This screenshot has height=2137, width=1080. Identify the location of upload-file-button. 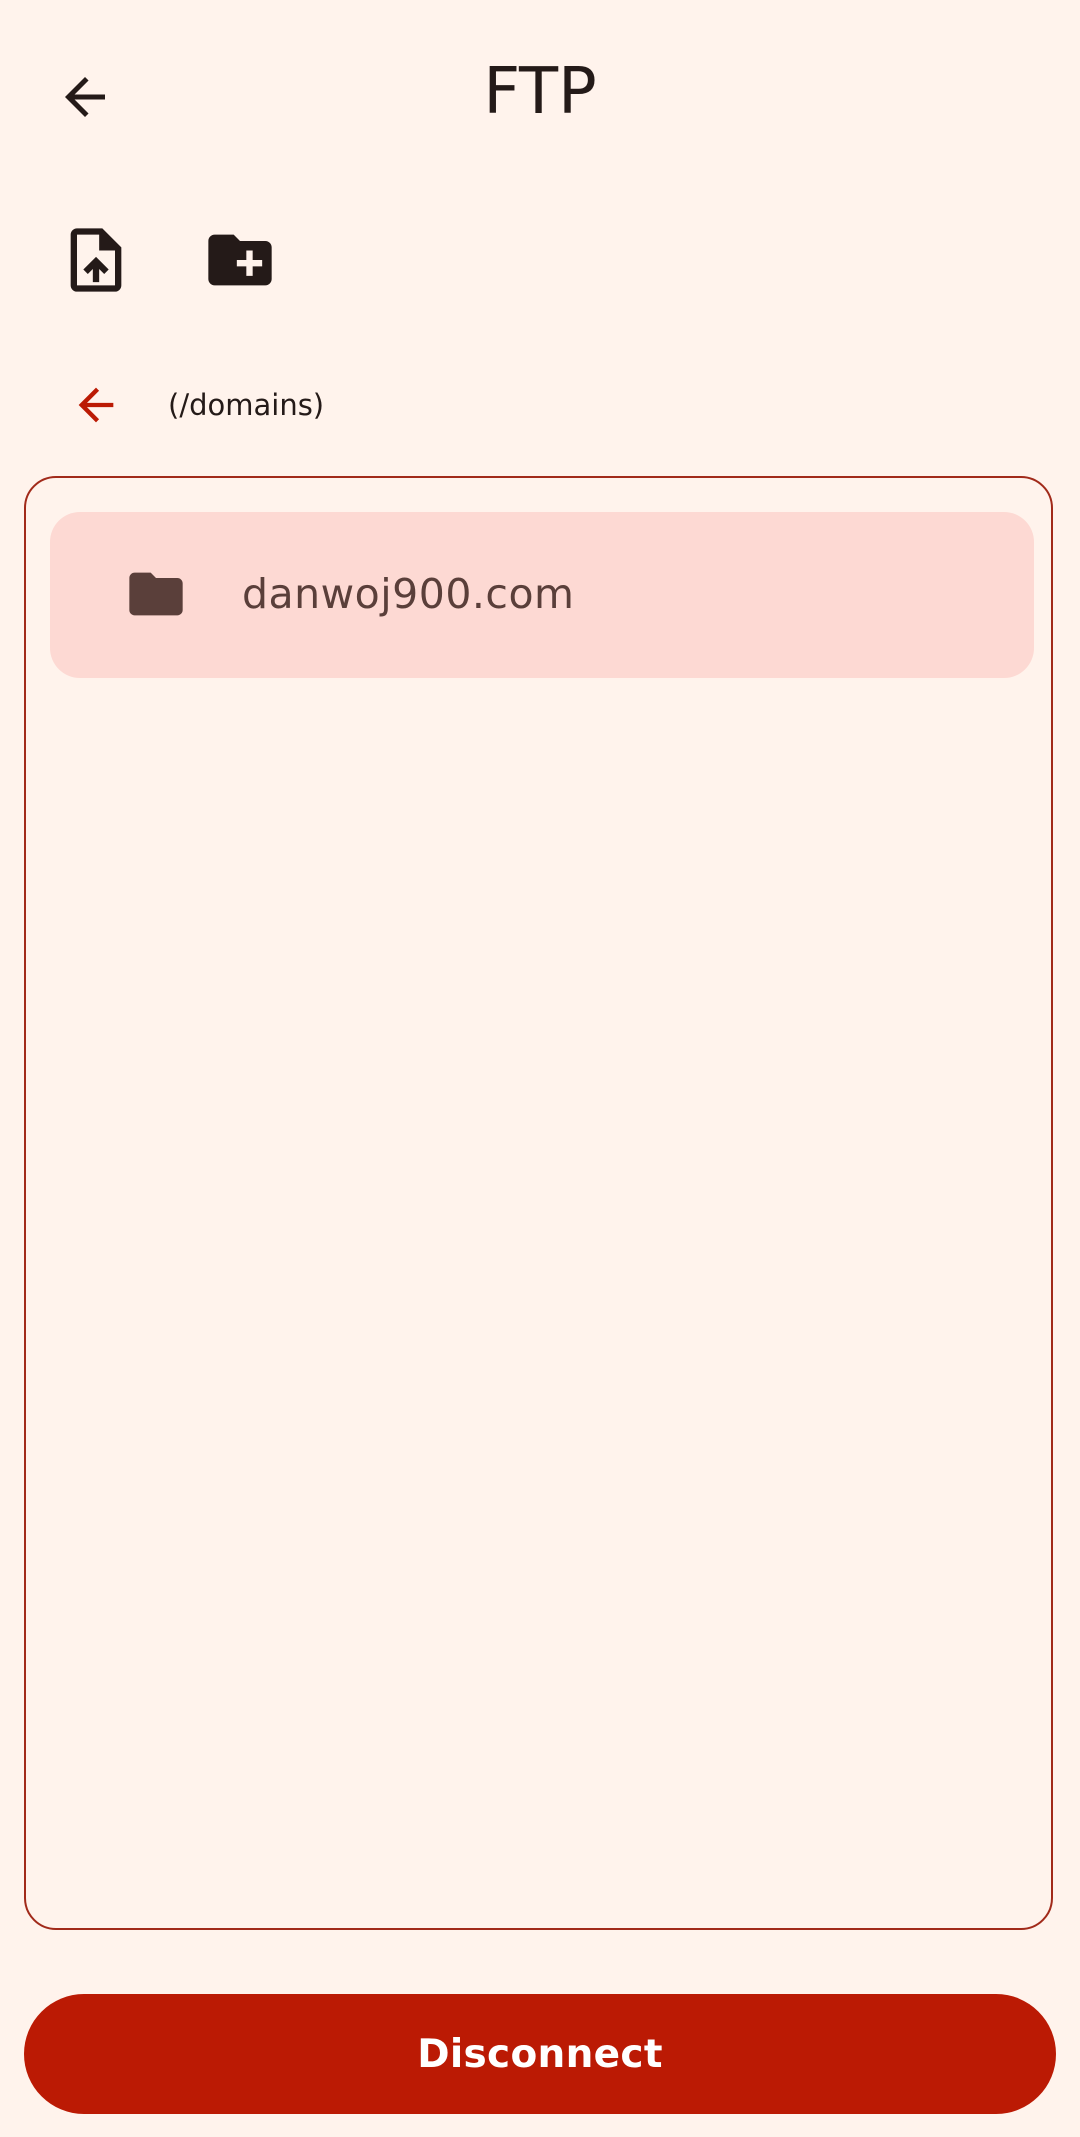
(96, 260).